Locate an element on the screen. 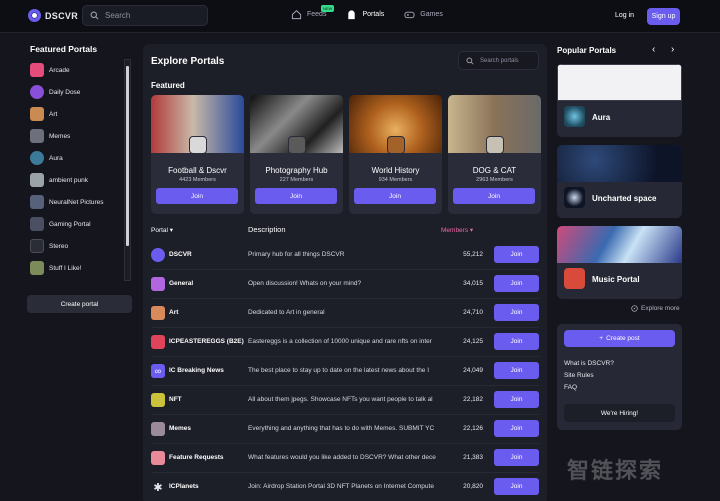 The image size is (720, 501). compass-icon is located at coordinates (634, 308).